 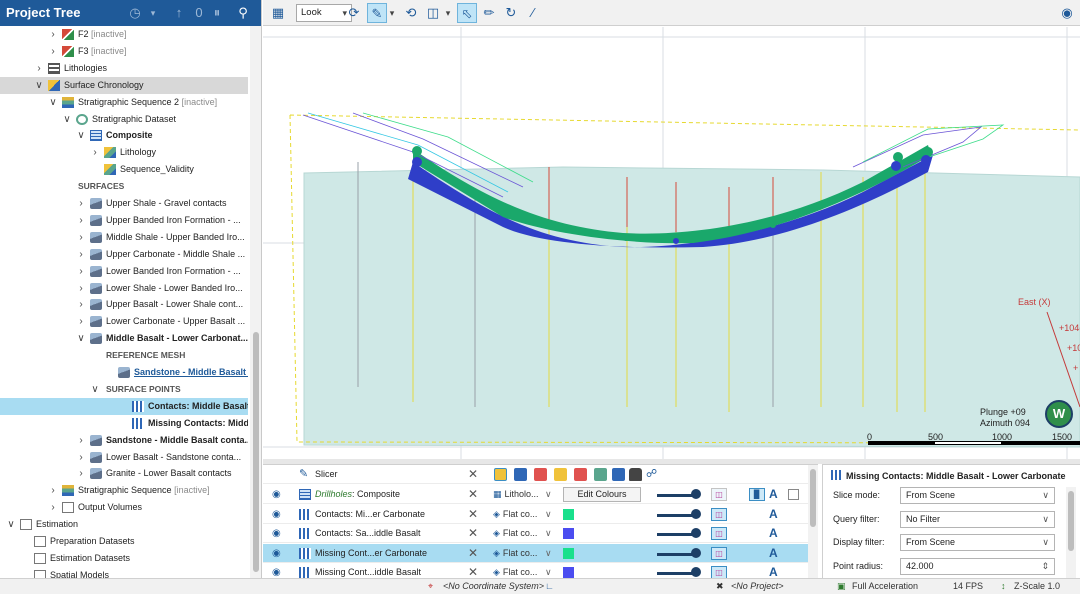 What do you see at coordinates (124, 541) in the screenshot?
I see `tree-item: Preparation Datasets` at bounding box center [124, 541].